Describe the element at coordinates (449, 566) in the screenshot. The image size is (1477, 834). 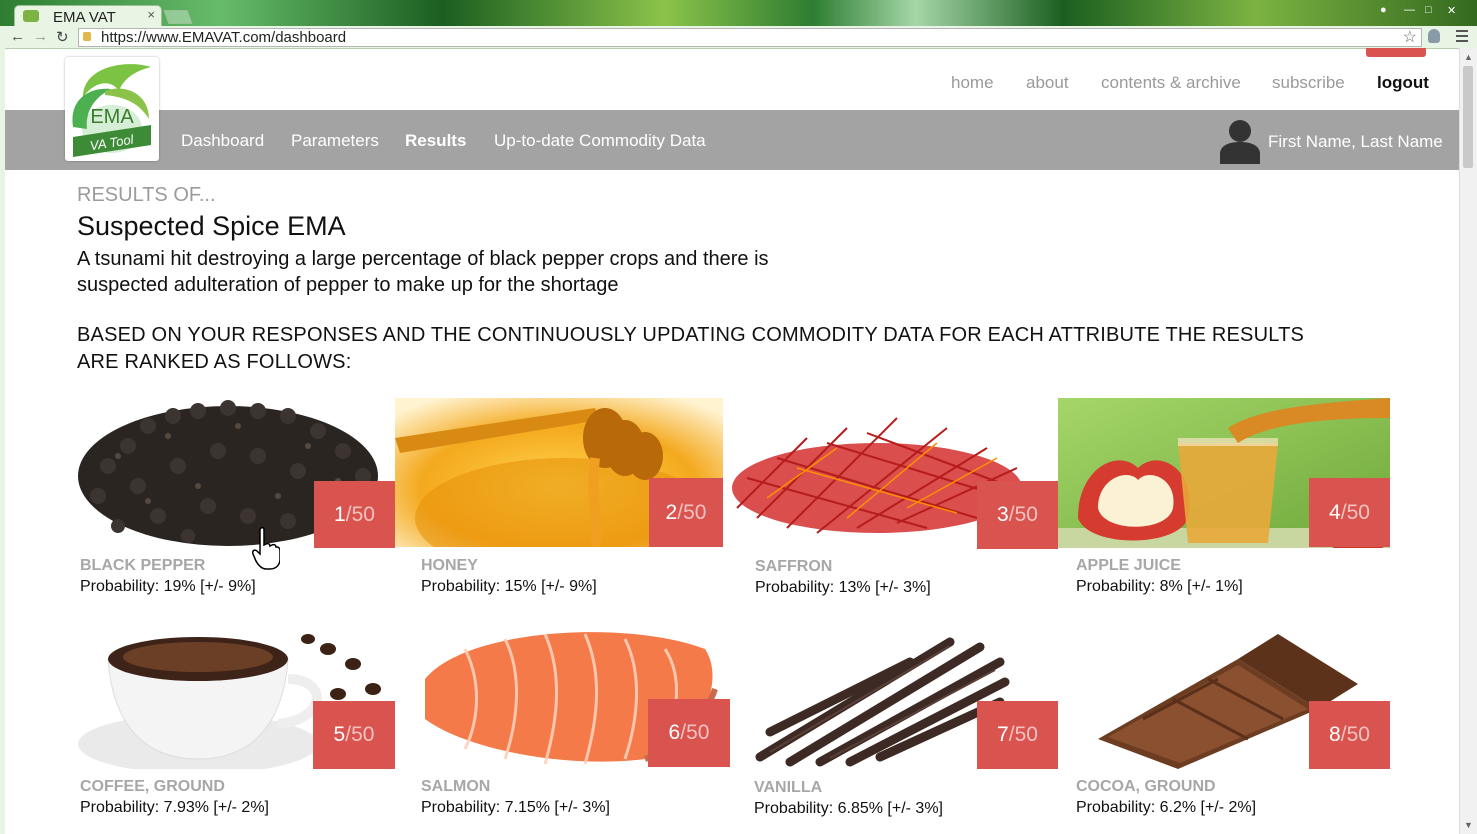
I see `result-name-honey: HONEY` at that location.